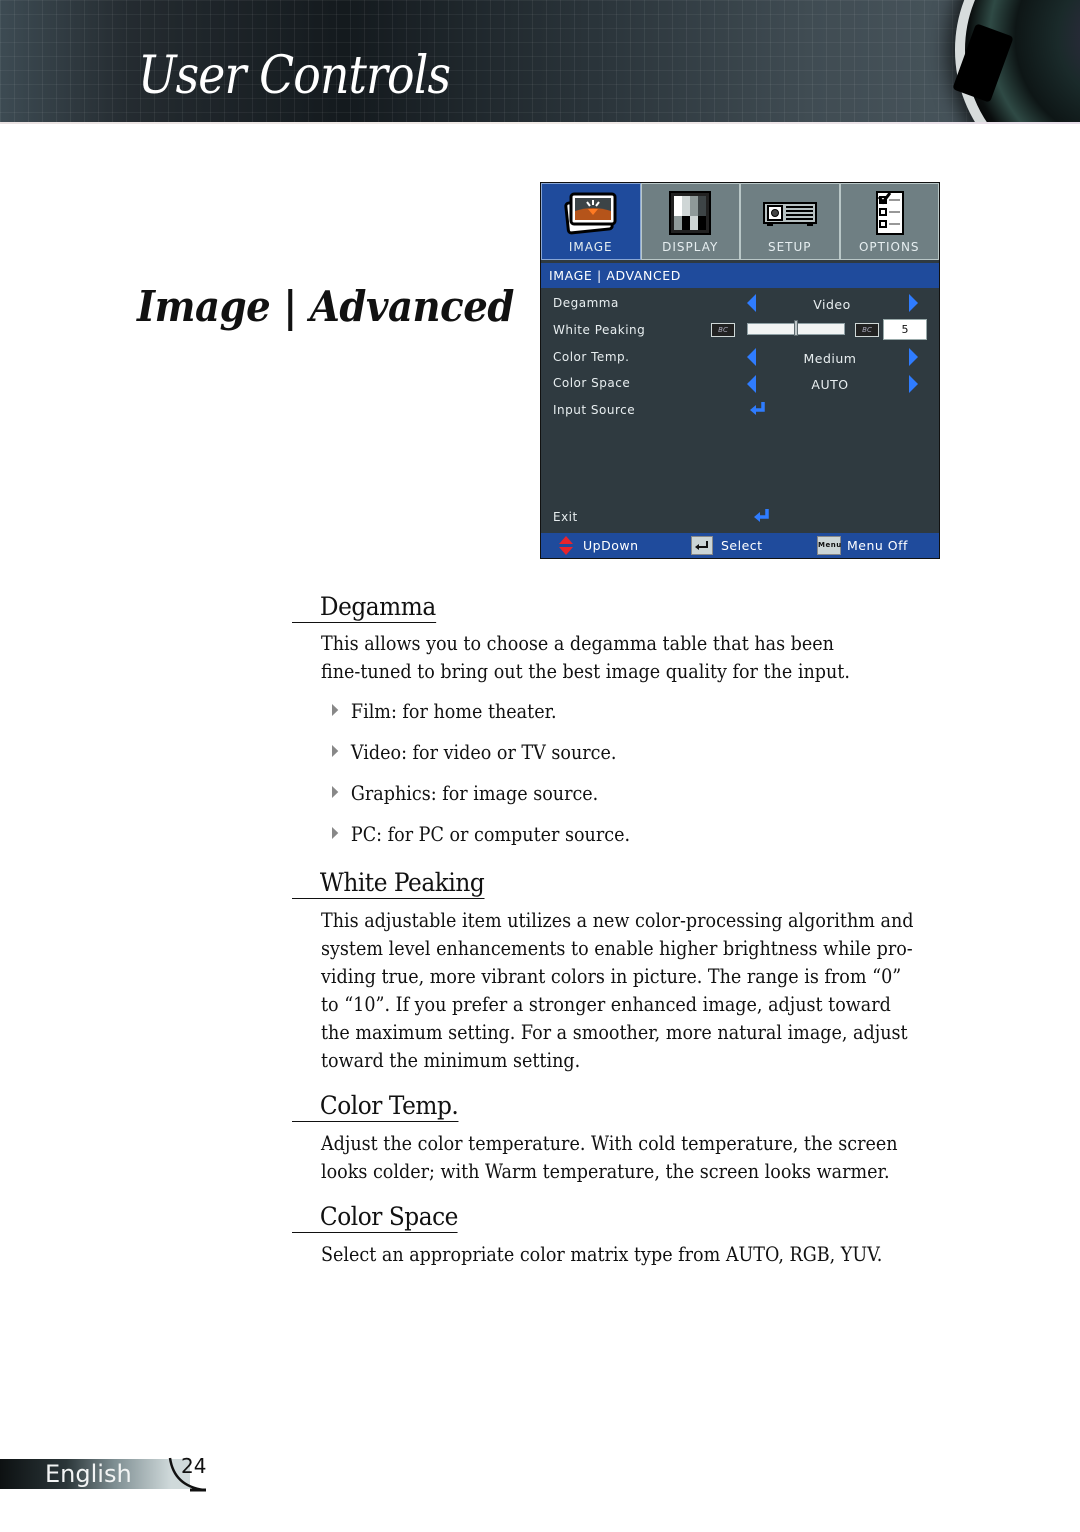 The image size is (1080, 1532). I want to click on menu-item-color-space: Color Space, so click(591, 383).